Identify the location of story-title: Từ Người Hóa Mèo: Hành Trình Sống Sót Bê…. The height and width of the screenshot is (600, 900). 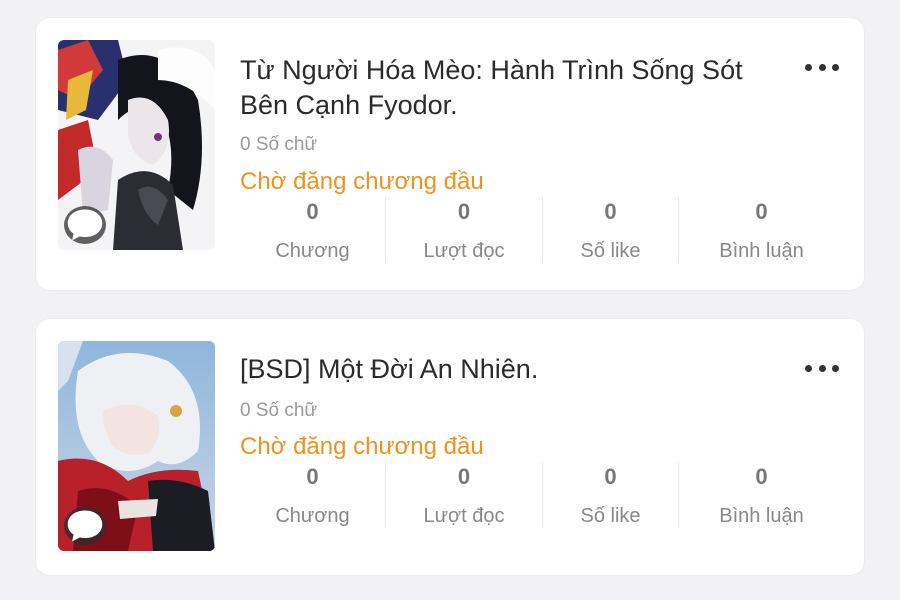
(500, 88).